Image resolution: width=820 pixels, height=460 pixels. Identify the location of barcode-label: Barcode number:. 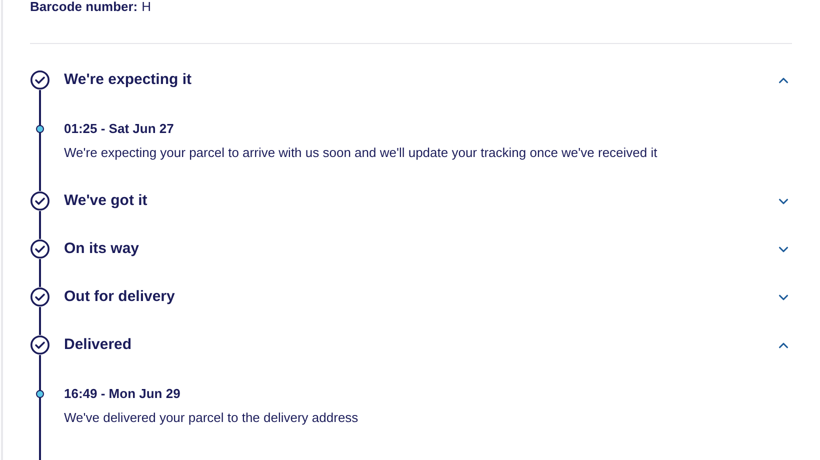
(84, 7).